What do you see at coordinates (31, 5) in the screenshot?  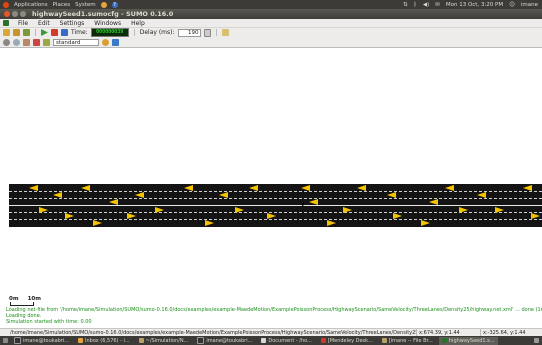 I see `applications-menu: Applications` at bounding box center [31, 5].